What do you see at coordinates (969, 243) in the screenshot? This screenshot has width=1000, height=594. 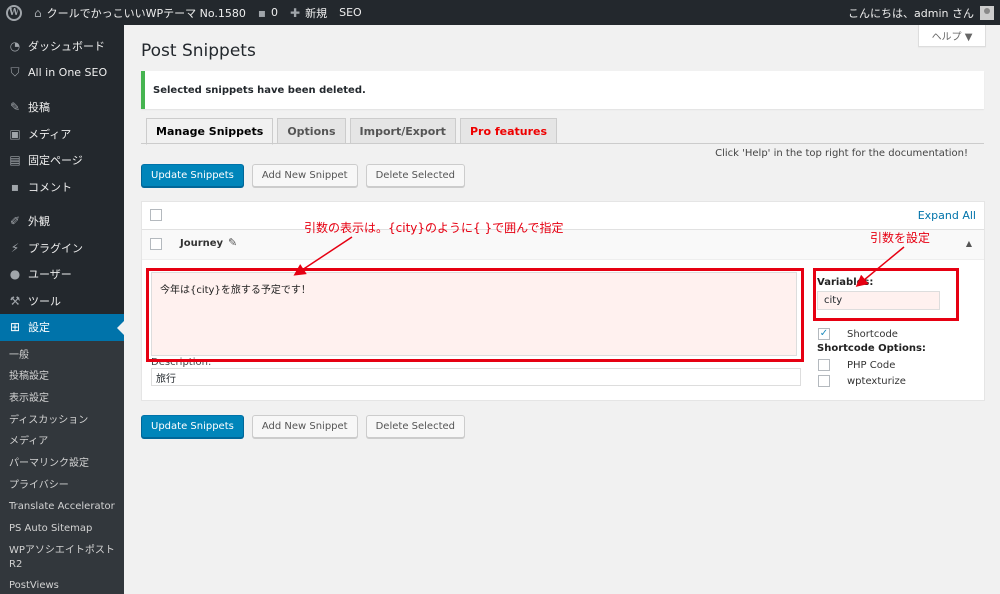 I see `collapse-arrow-icon: ▲` at bounding box center [969, 243].